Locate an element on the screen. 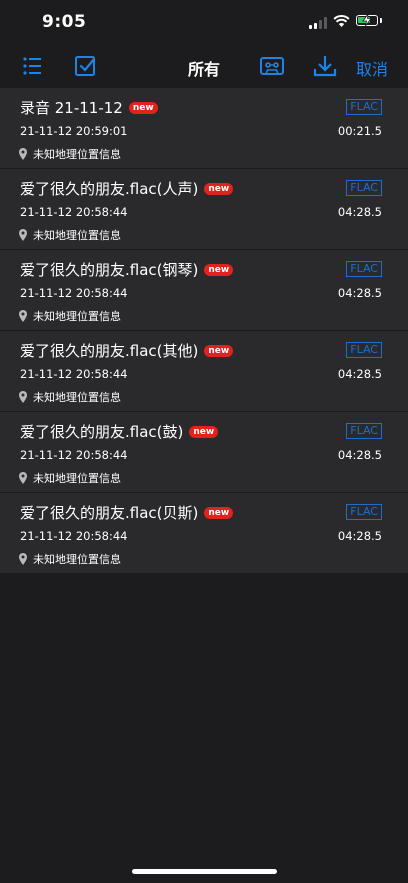  wifi-icon is located at coordinates (341, 21).